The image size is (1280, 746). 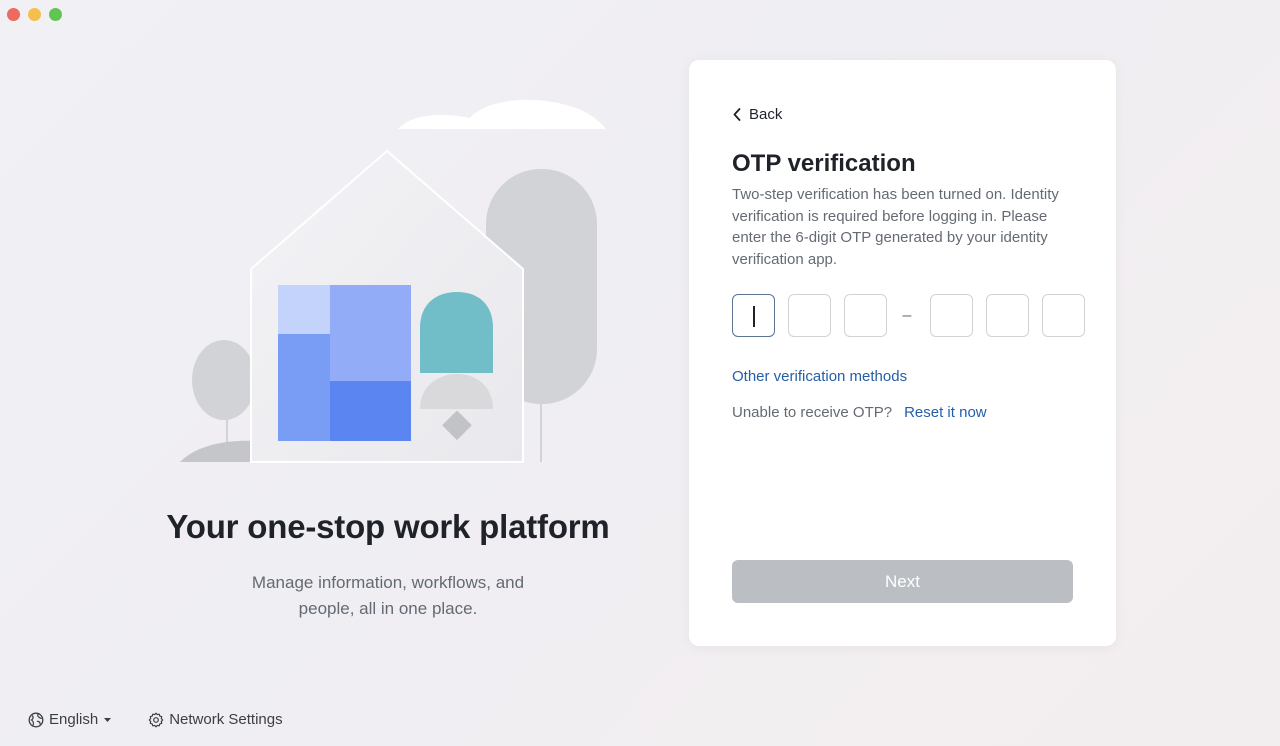 I want to click on chevron-left-icon, so click(x=737, y=114).